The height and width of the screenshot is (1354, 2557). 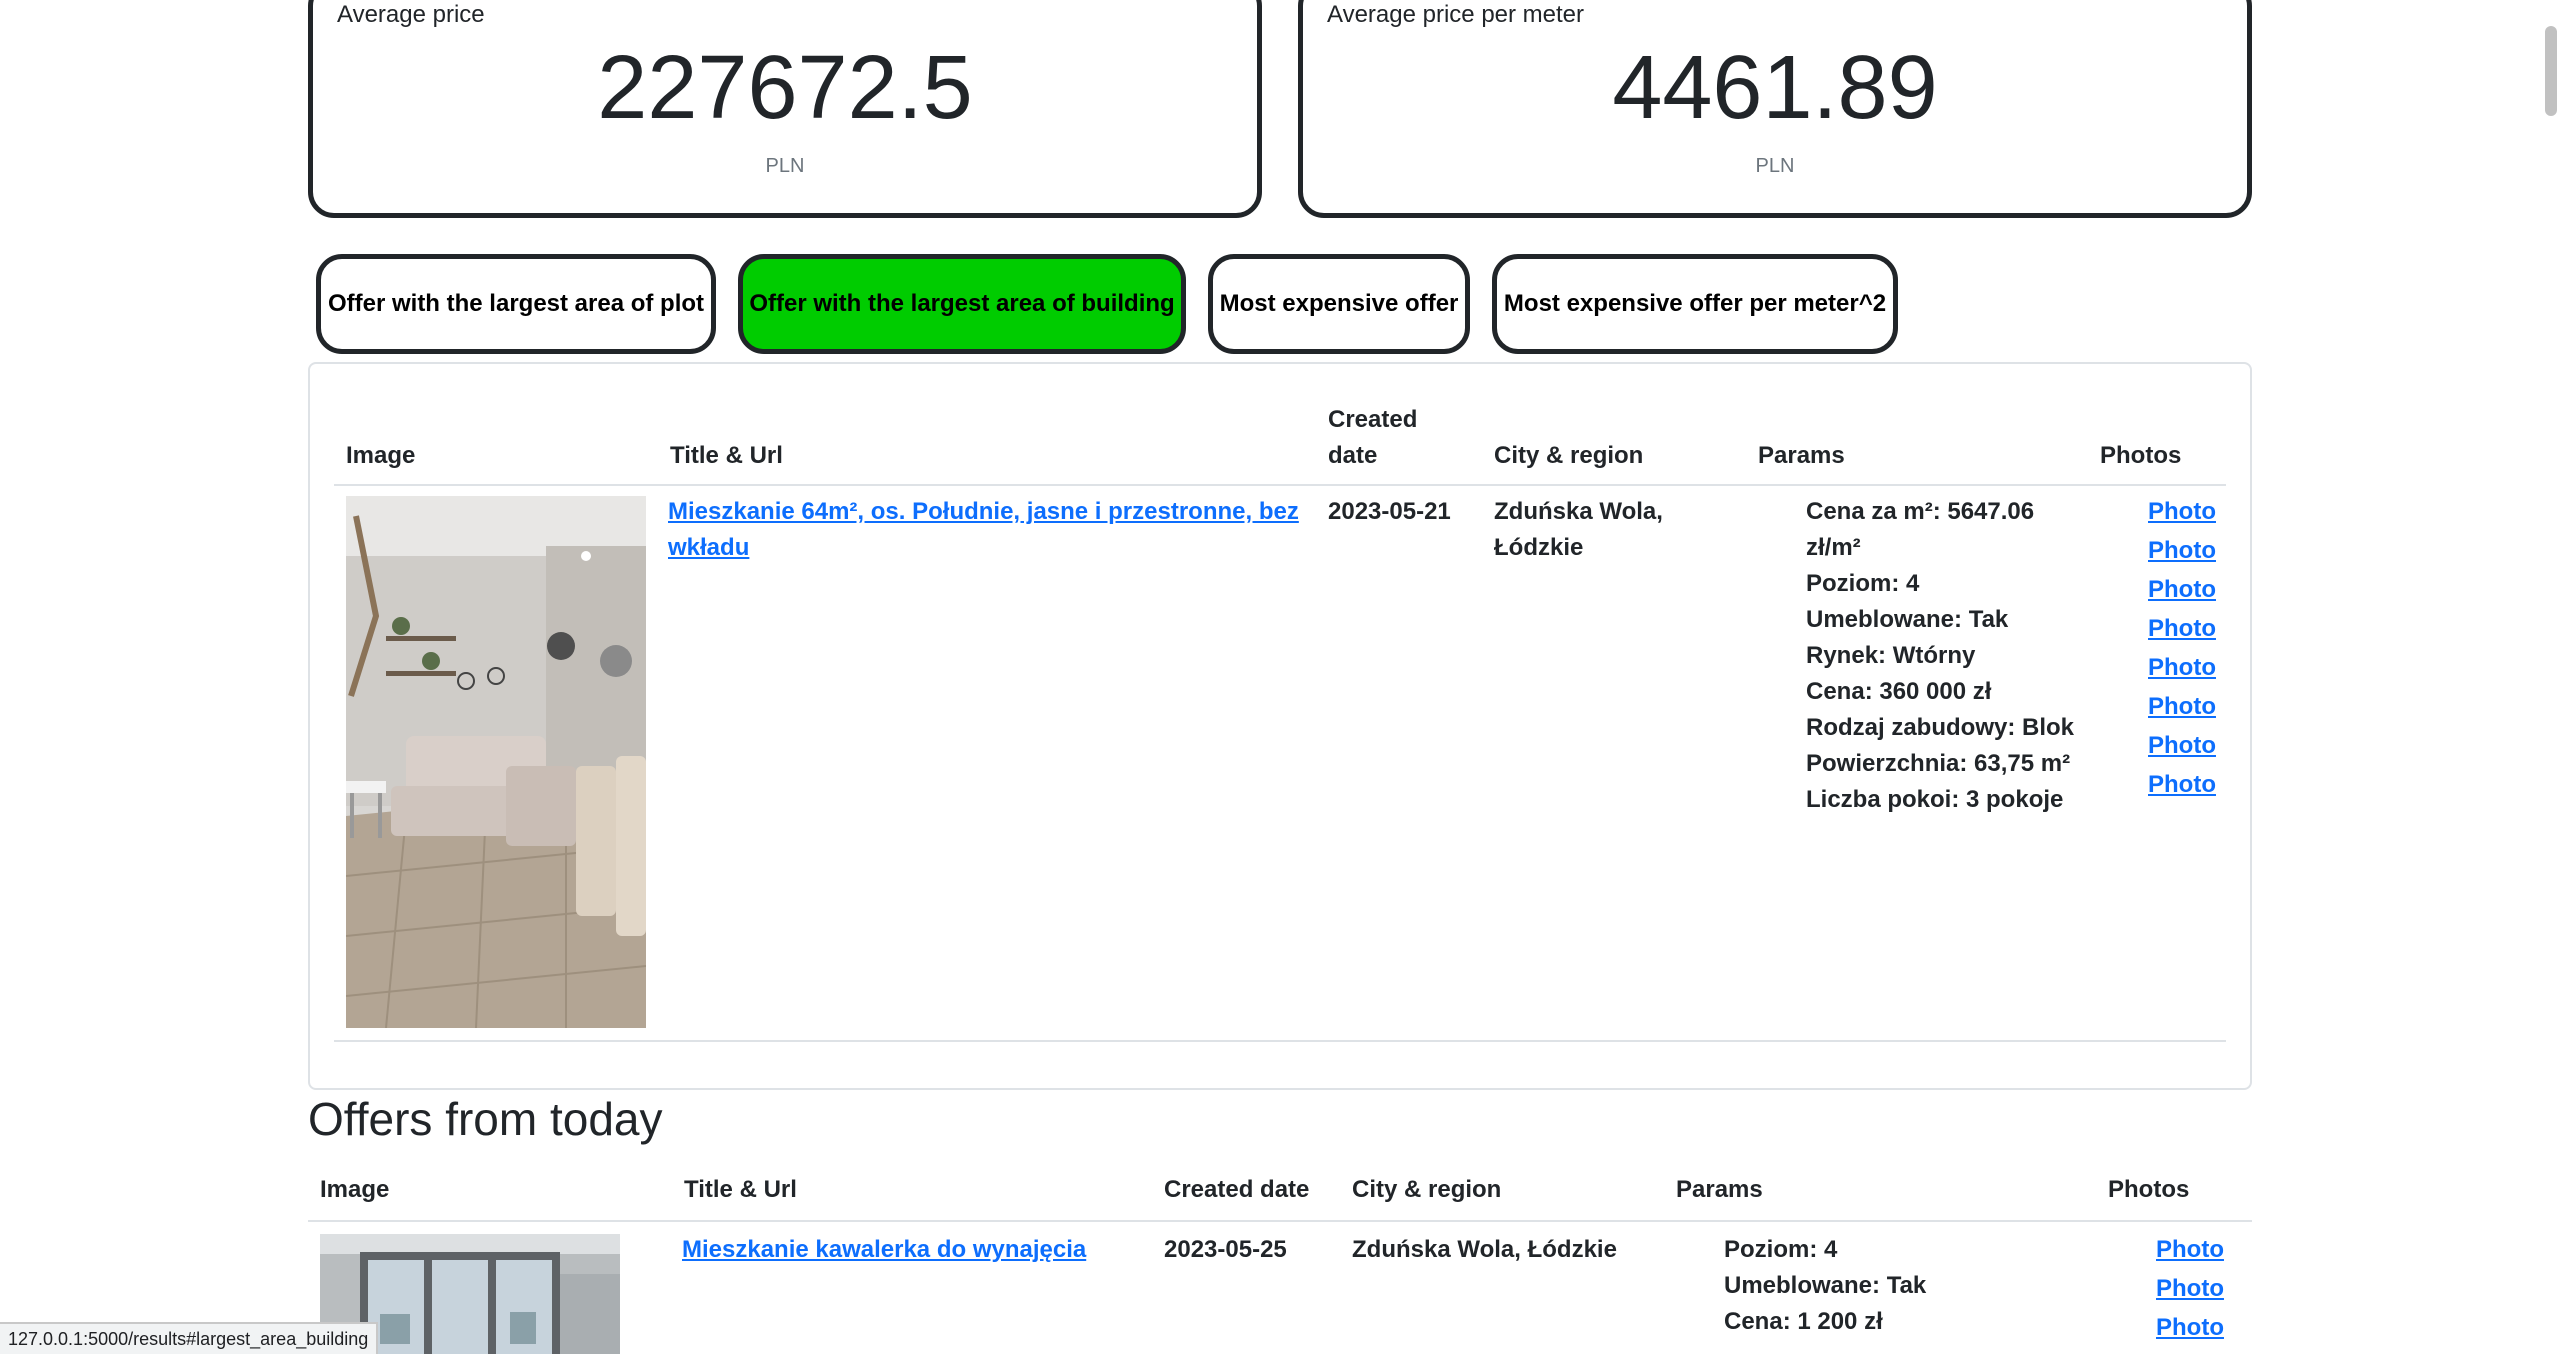 I want to click on today-offer-params: Poziom: 4 Umeblowane: Tak Cena: 1 200 zł, so click(x=1825, y=1286).